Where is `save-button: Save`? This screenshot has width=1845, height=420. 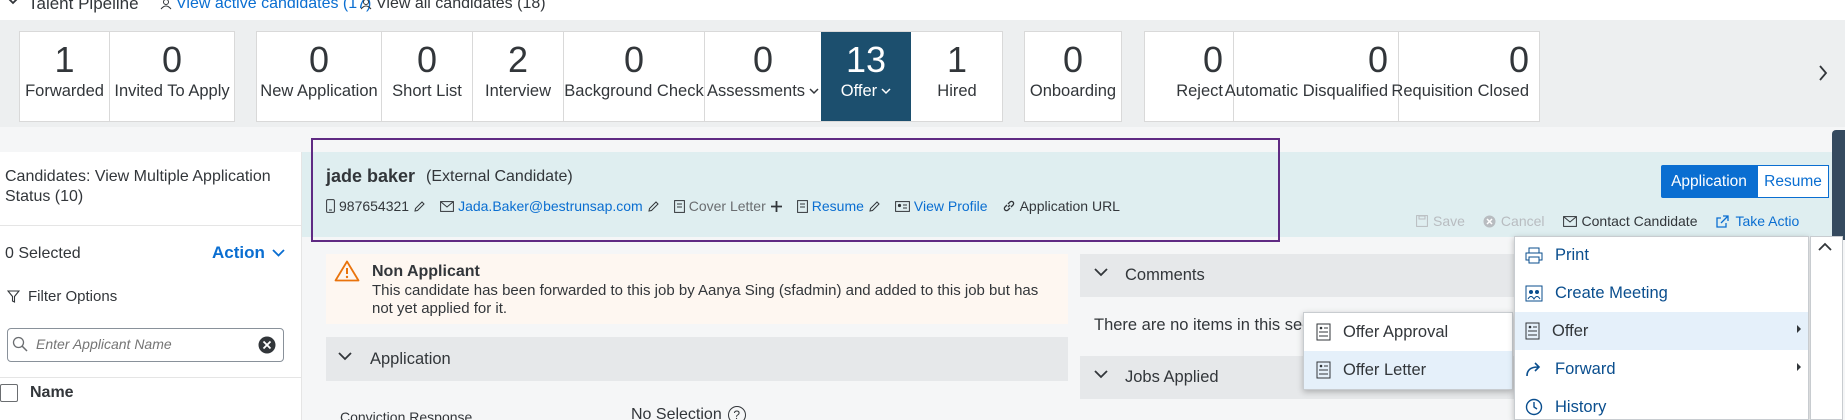 save-button: Save is located at coordinates (1440, 221).